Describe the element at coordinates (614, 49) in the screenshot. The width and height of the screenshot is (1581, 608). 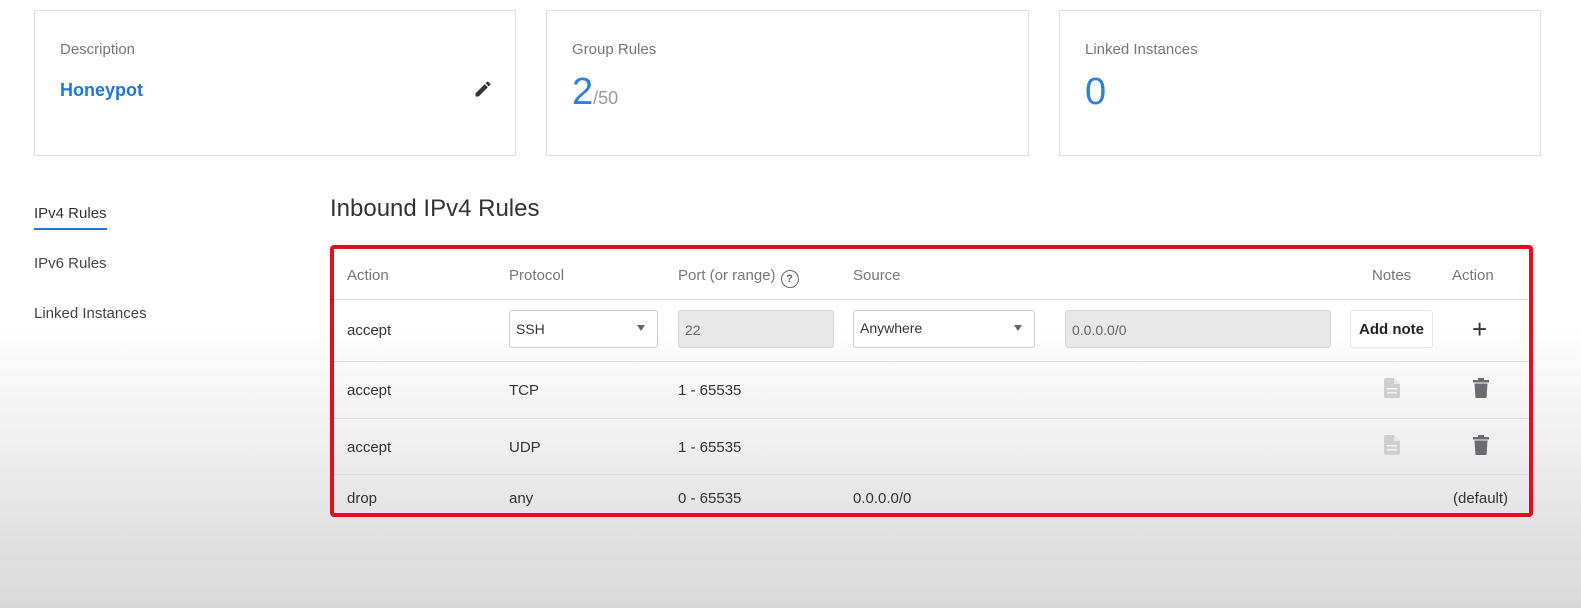
I see `group-rules-label: Group Rules` at that location.